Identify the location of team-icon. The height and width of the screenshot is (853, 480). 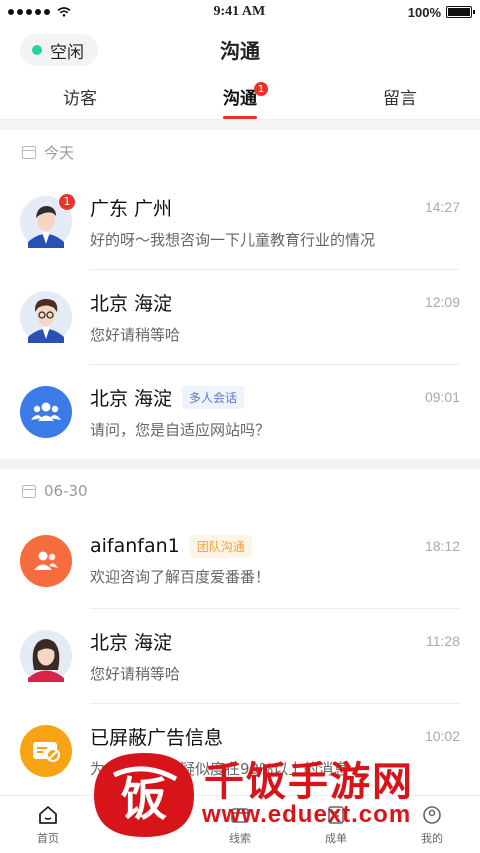
(46, 560).